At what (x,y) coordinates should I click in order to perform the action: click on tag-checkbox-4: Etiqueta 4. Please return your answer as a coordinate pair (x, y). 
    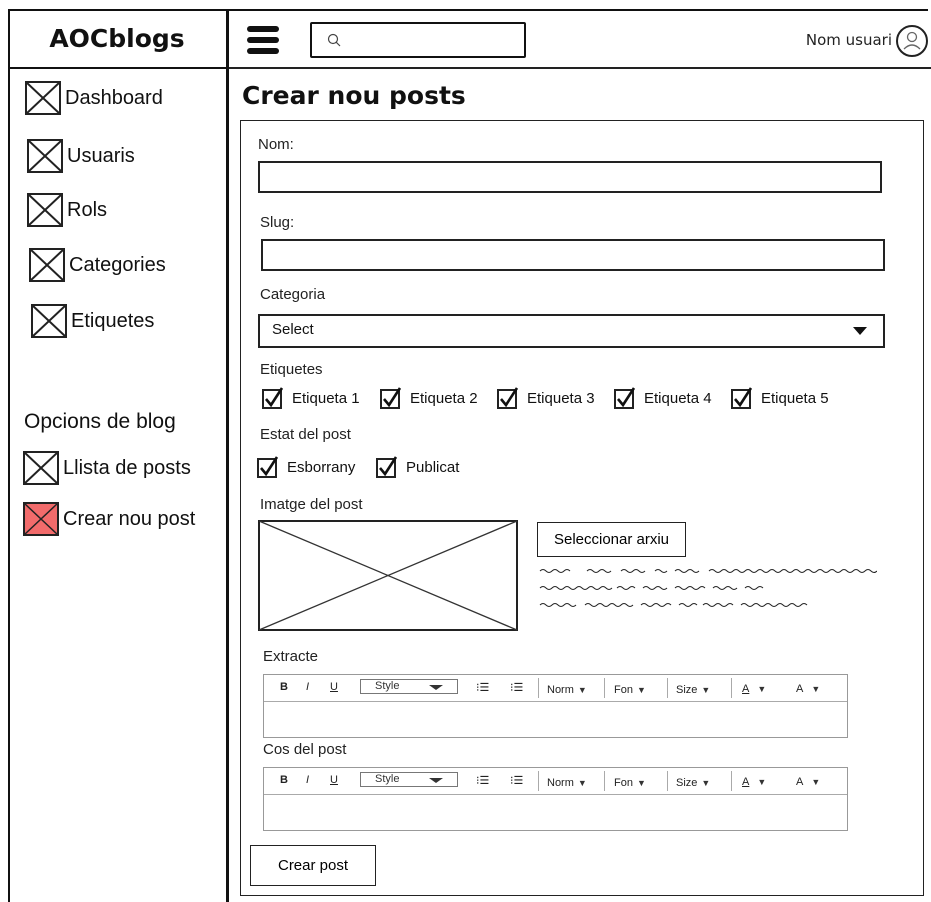
    Looking at the image, I should click on (663, 398).